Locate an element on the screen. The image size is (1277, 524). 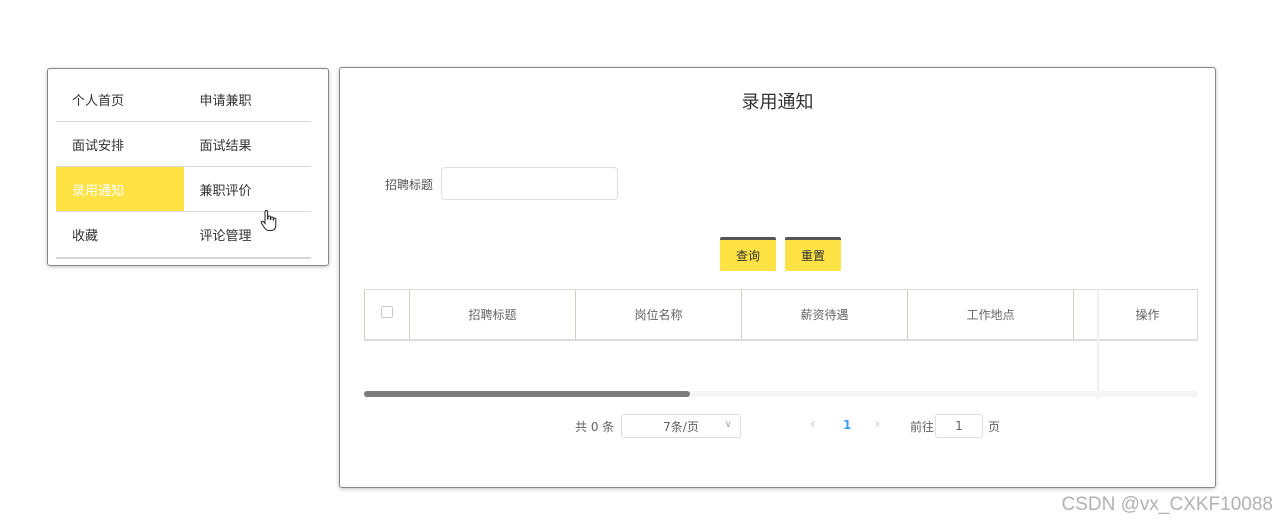
query-button: 查询 is located at coordinates (748, 254).